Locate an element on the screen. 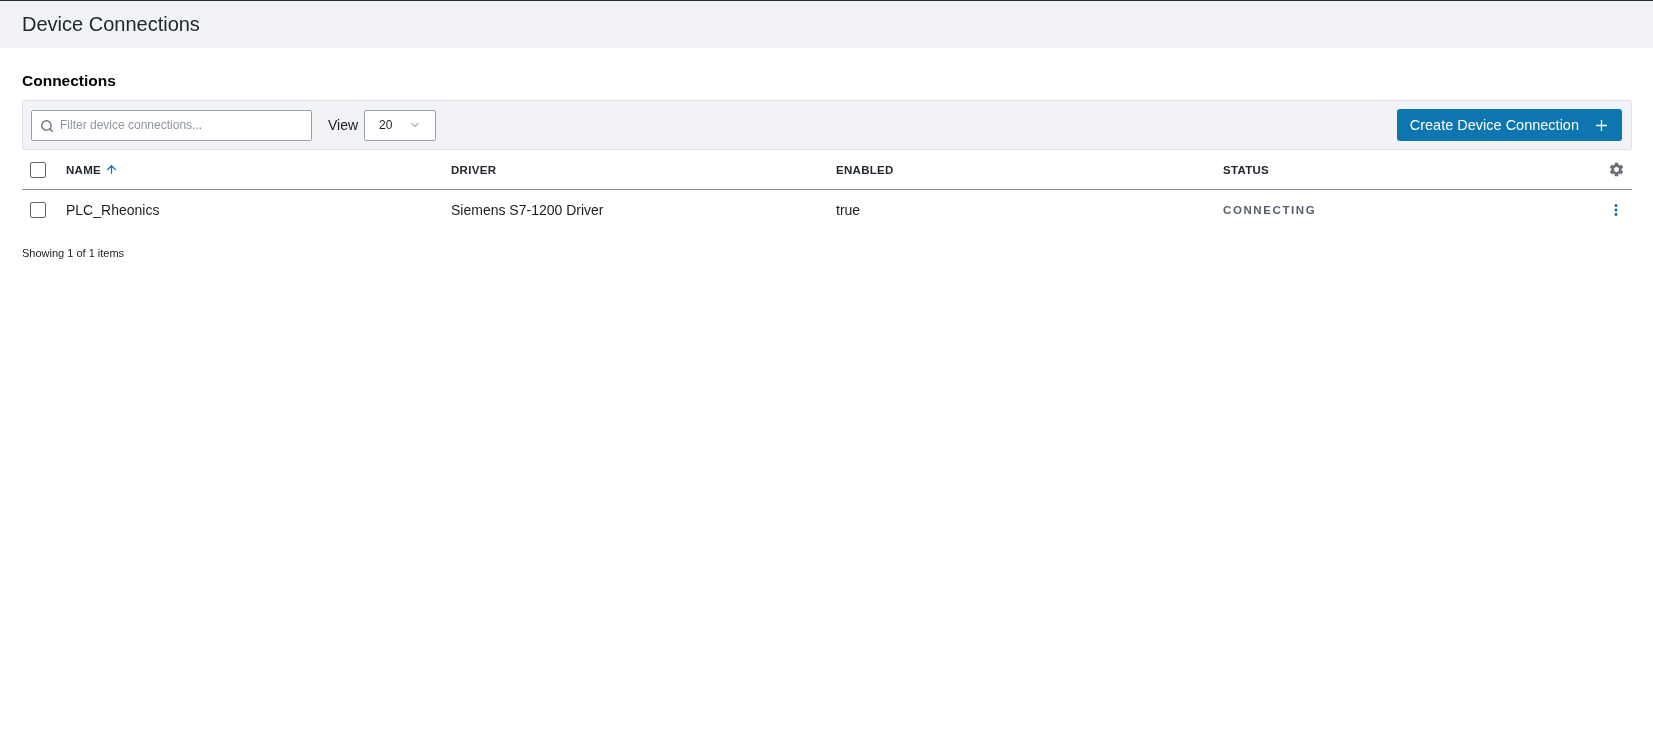 The image size is (1653, 733). settings-icon is located at coordinates (1616, 169).